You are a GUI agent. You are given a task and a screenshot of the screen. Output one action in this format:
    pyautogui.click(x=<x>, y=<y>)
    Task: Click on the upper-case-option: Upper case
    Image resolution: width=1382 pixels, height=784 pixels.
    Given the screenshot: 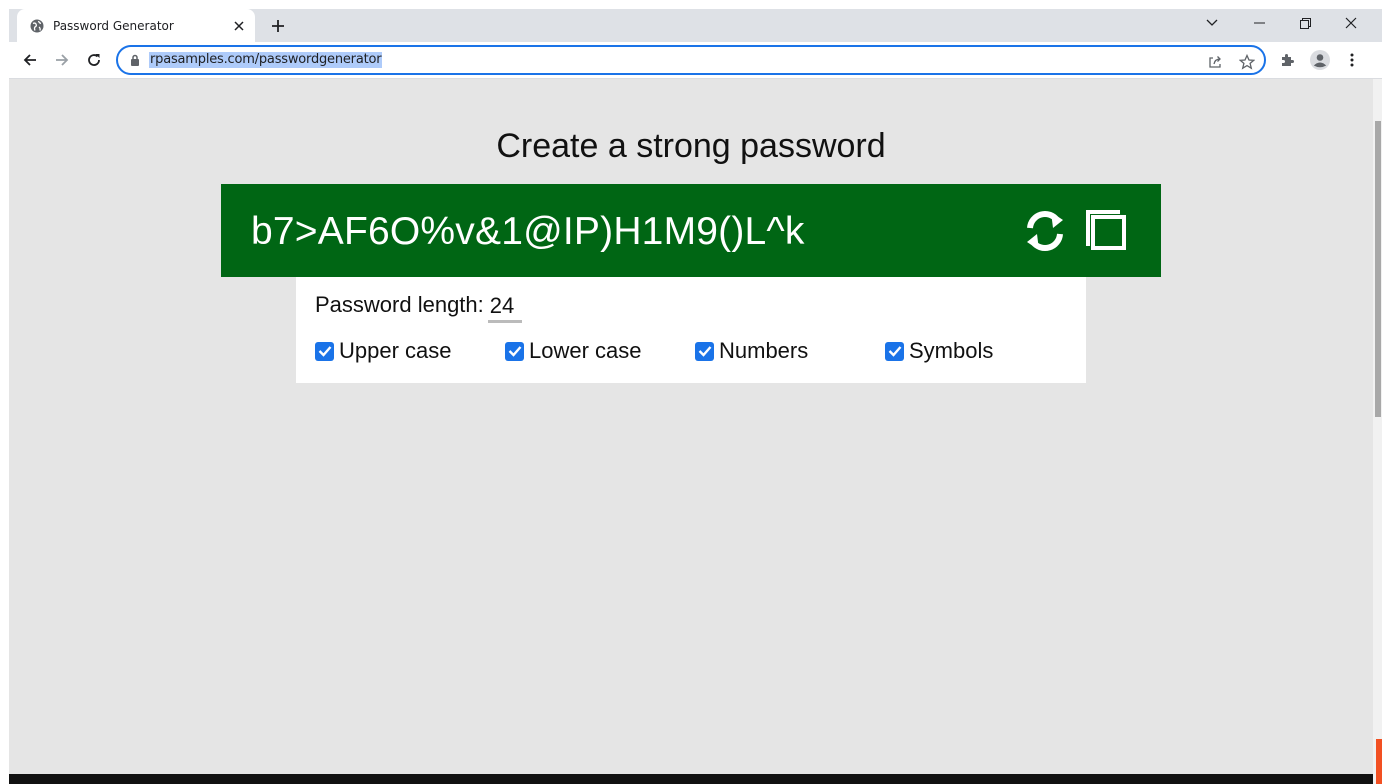 What is the action you would take?
    pyautogui.click(x=383, y=351)
    